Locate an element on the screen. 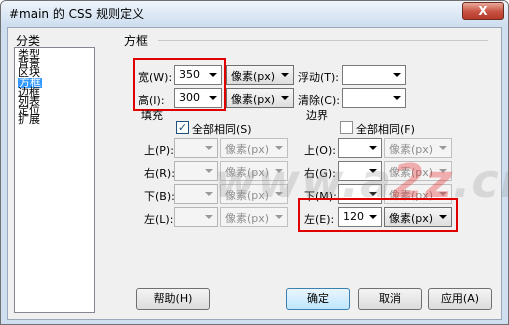 This screenshot has height=325, width=509. padding-bottom-field is located at coordinates (196, 194).